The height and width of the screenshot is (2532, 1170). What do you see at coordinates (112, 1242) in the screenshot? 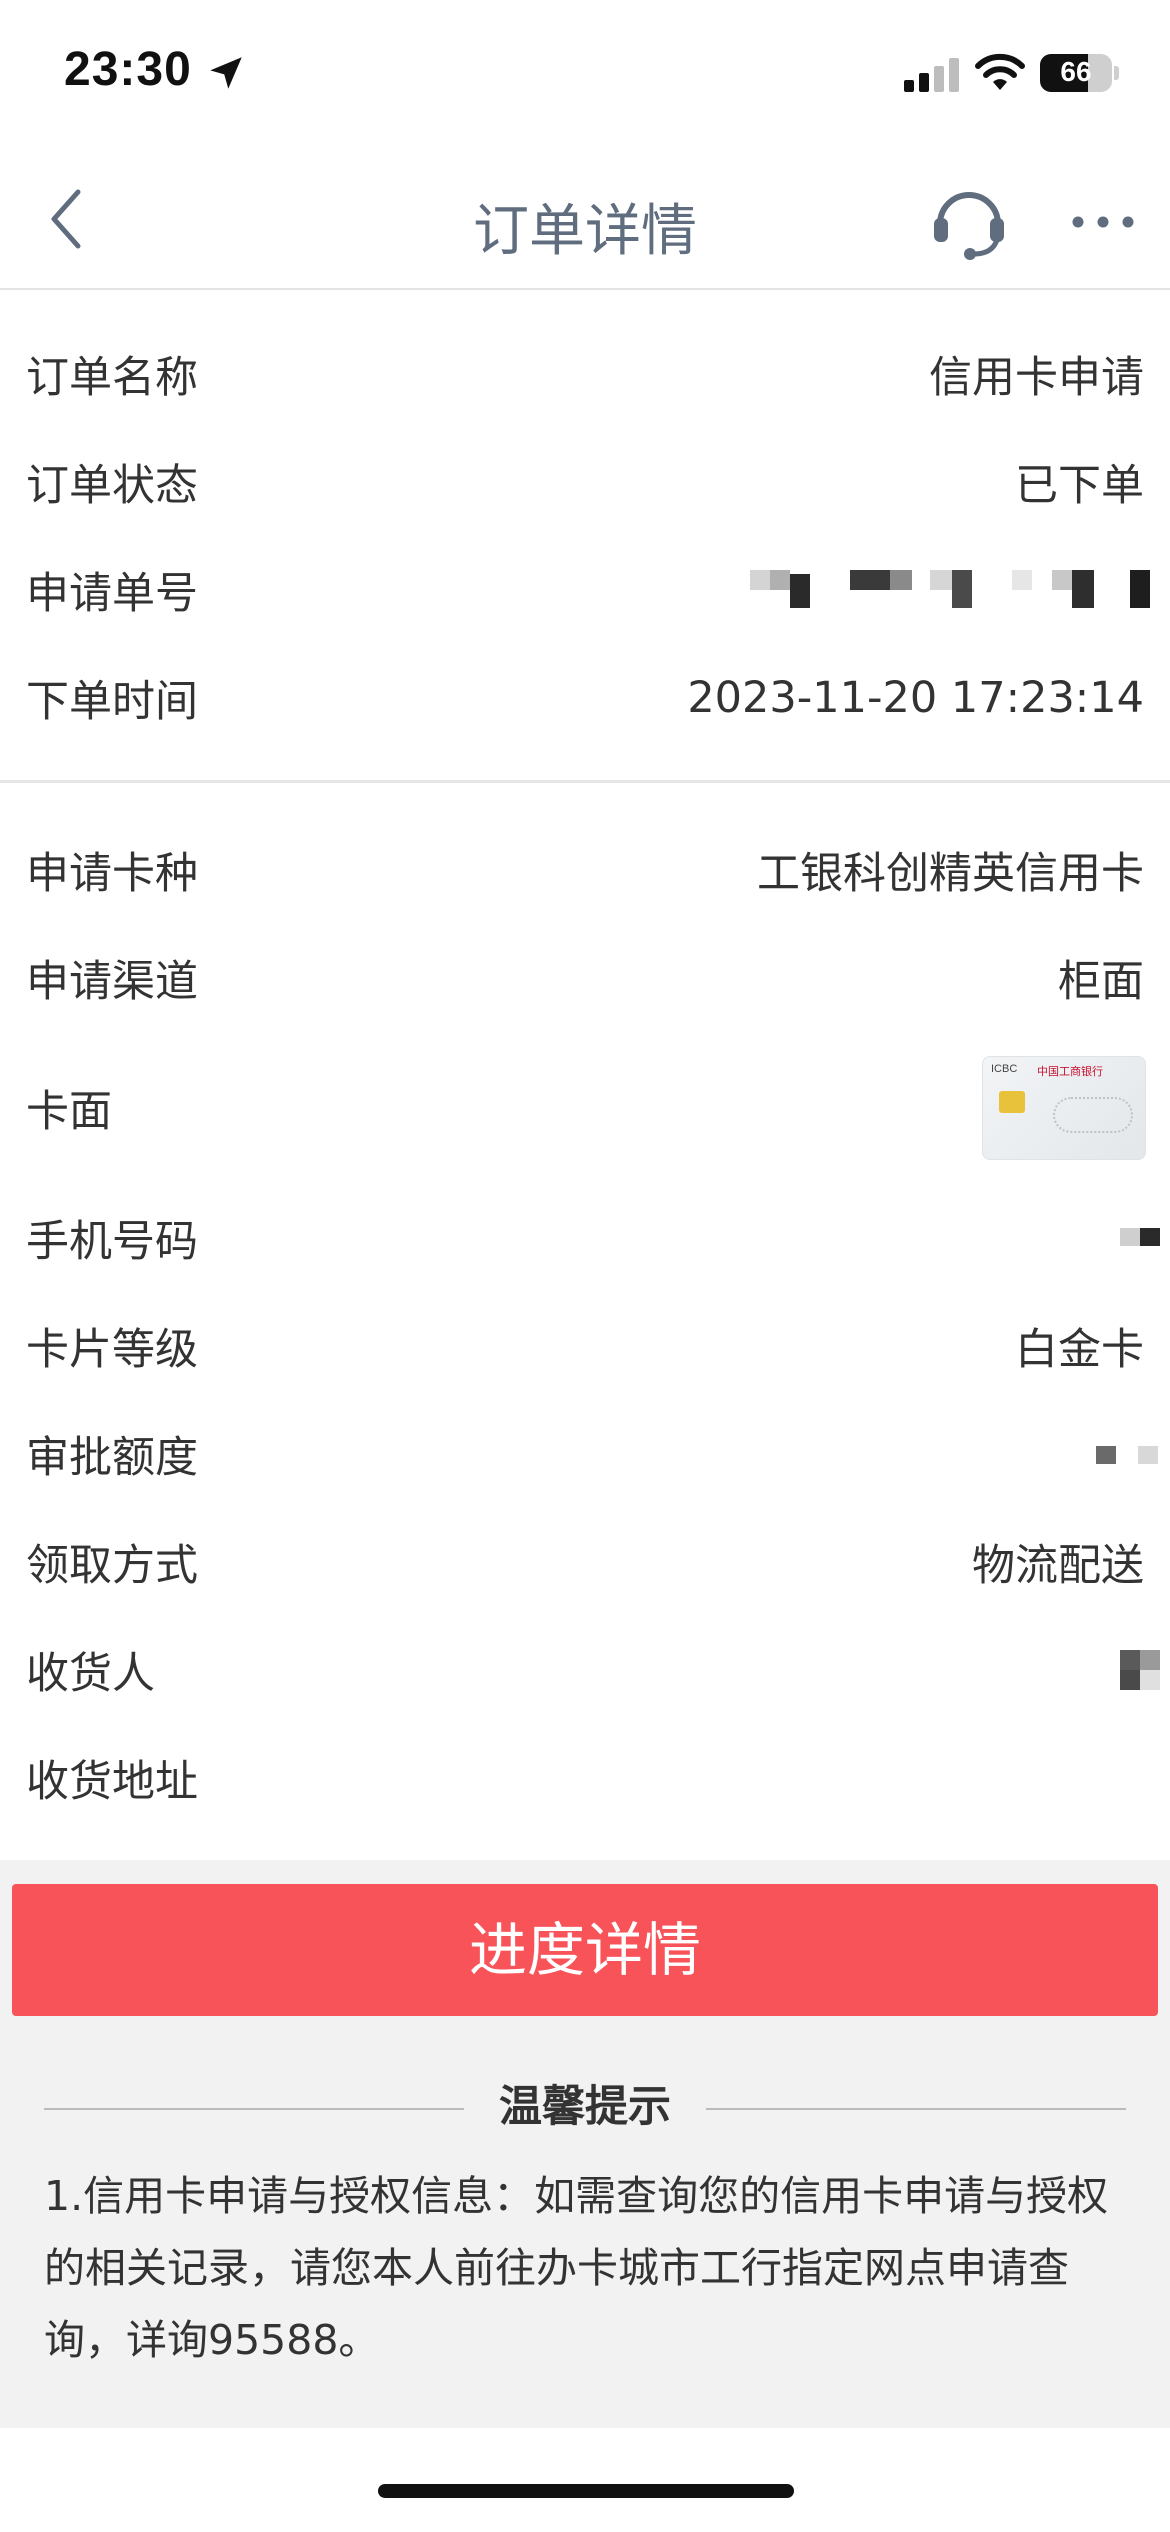
I see `phone-label: 手机号码` at bounding box center [112, 1242].